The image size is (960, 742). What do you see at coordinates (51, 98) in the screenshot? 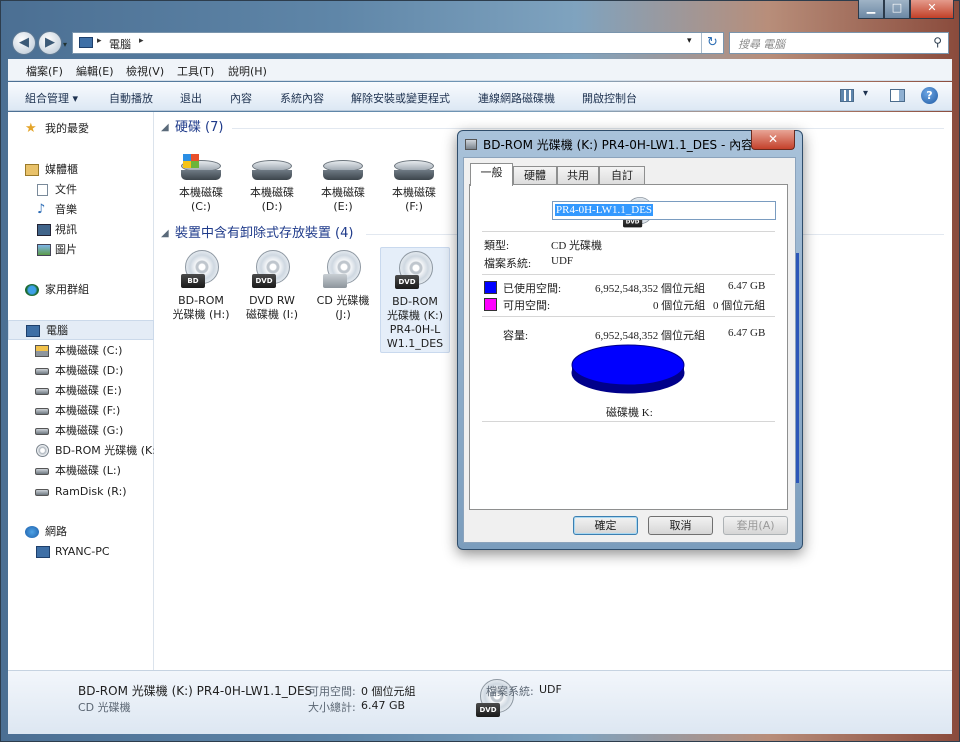
I see `organize-button: 組合管理 ▾` at bounding box center [51, 98].